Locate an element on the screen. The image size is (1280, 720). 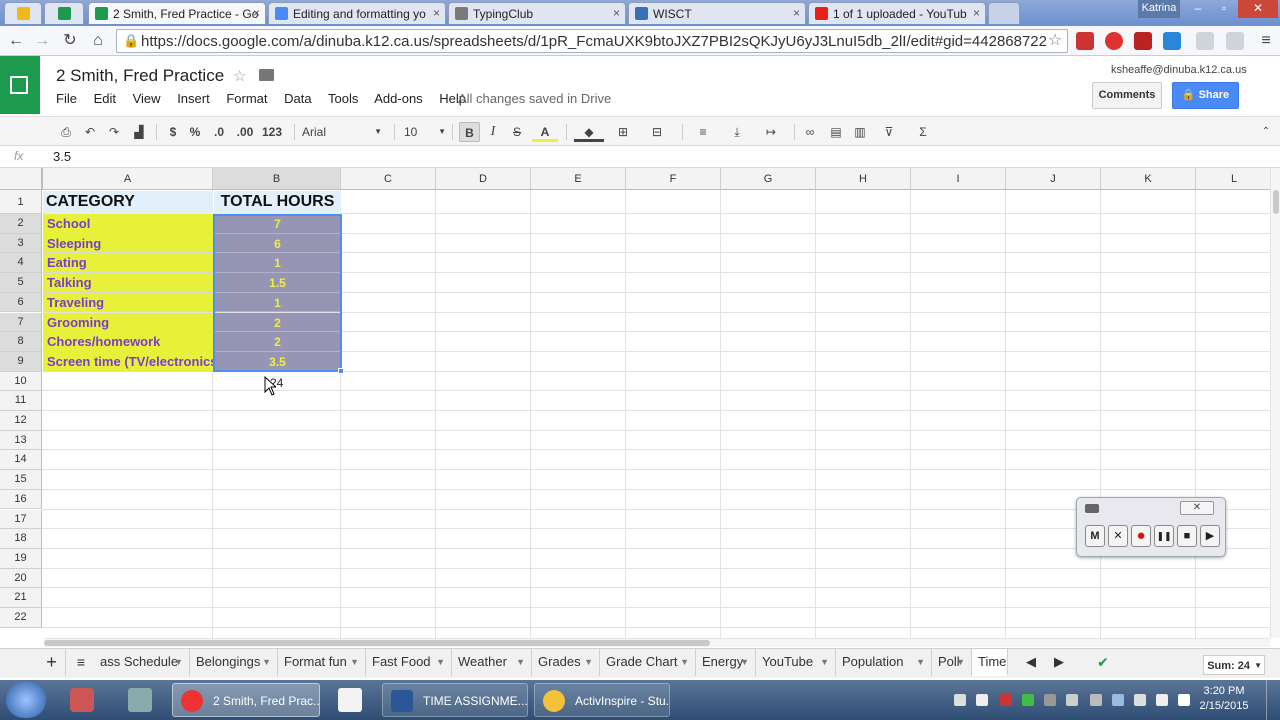
filter-icon: ⊽ is located at coordinates (889, 132).